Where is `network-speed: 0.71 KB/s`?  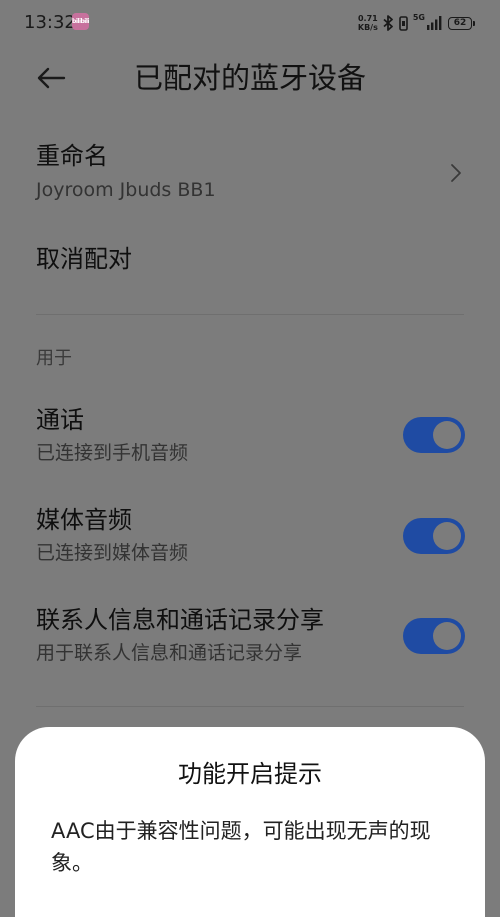 network-speed: 0.71 KB/s is located at coordinates (368, 23).